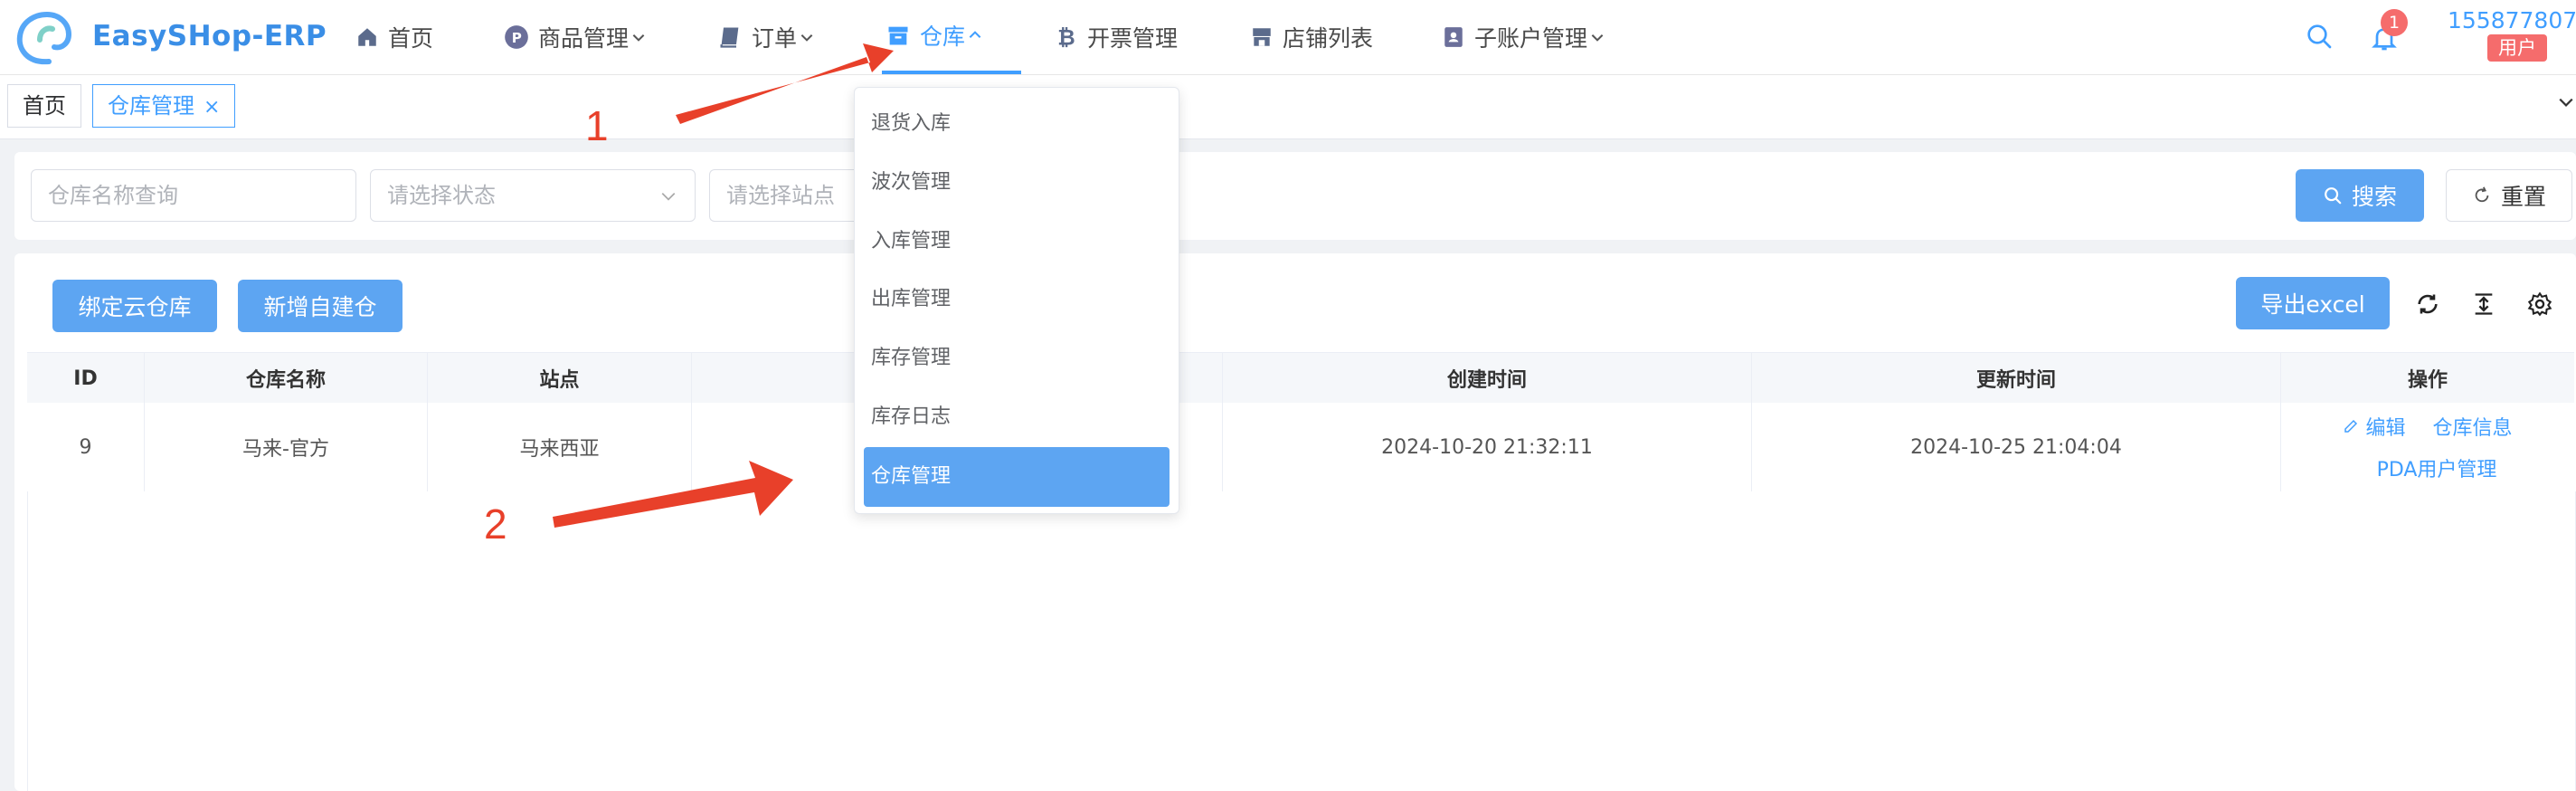 The width and height of the screenshot is (2576, 791). Describe the element at coordinates (723, 285) in the screenshot. I see `annotation-arrows` at that location.